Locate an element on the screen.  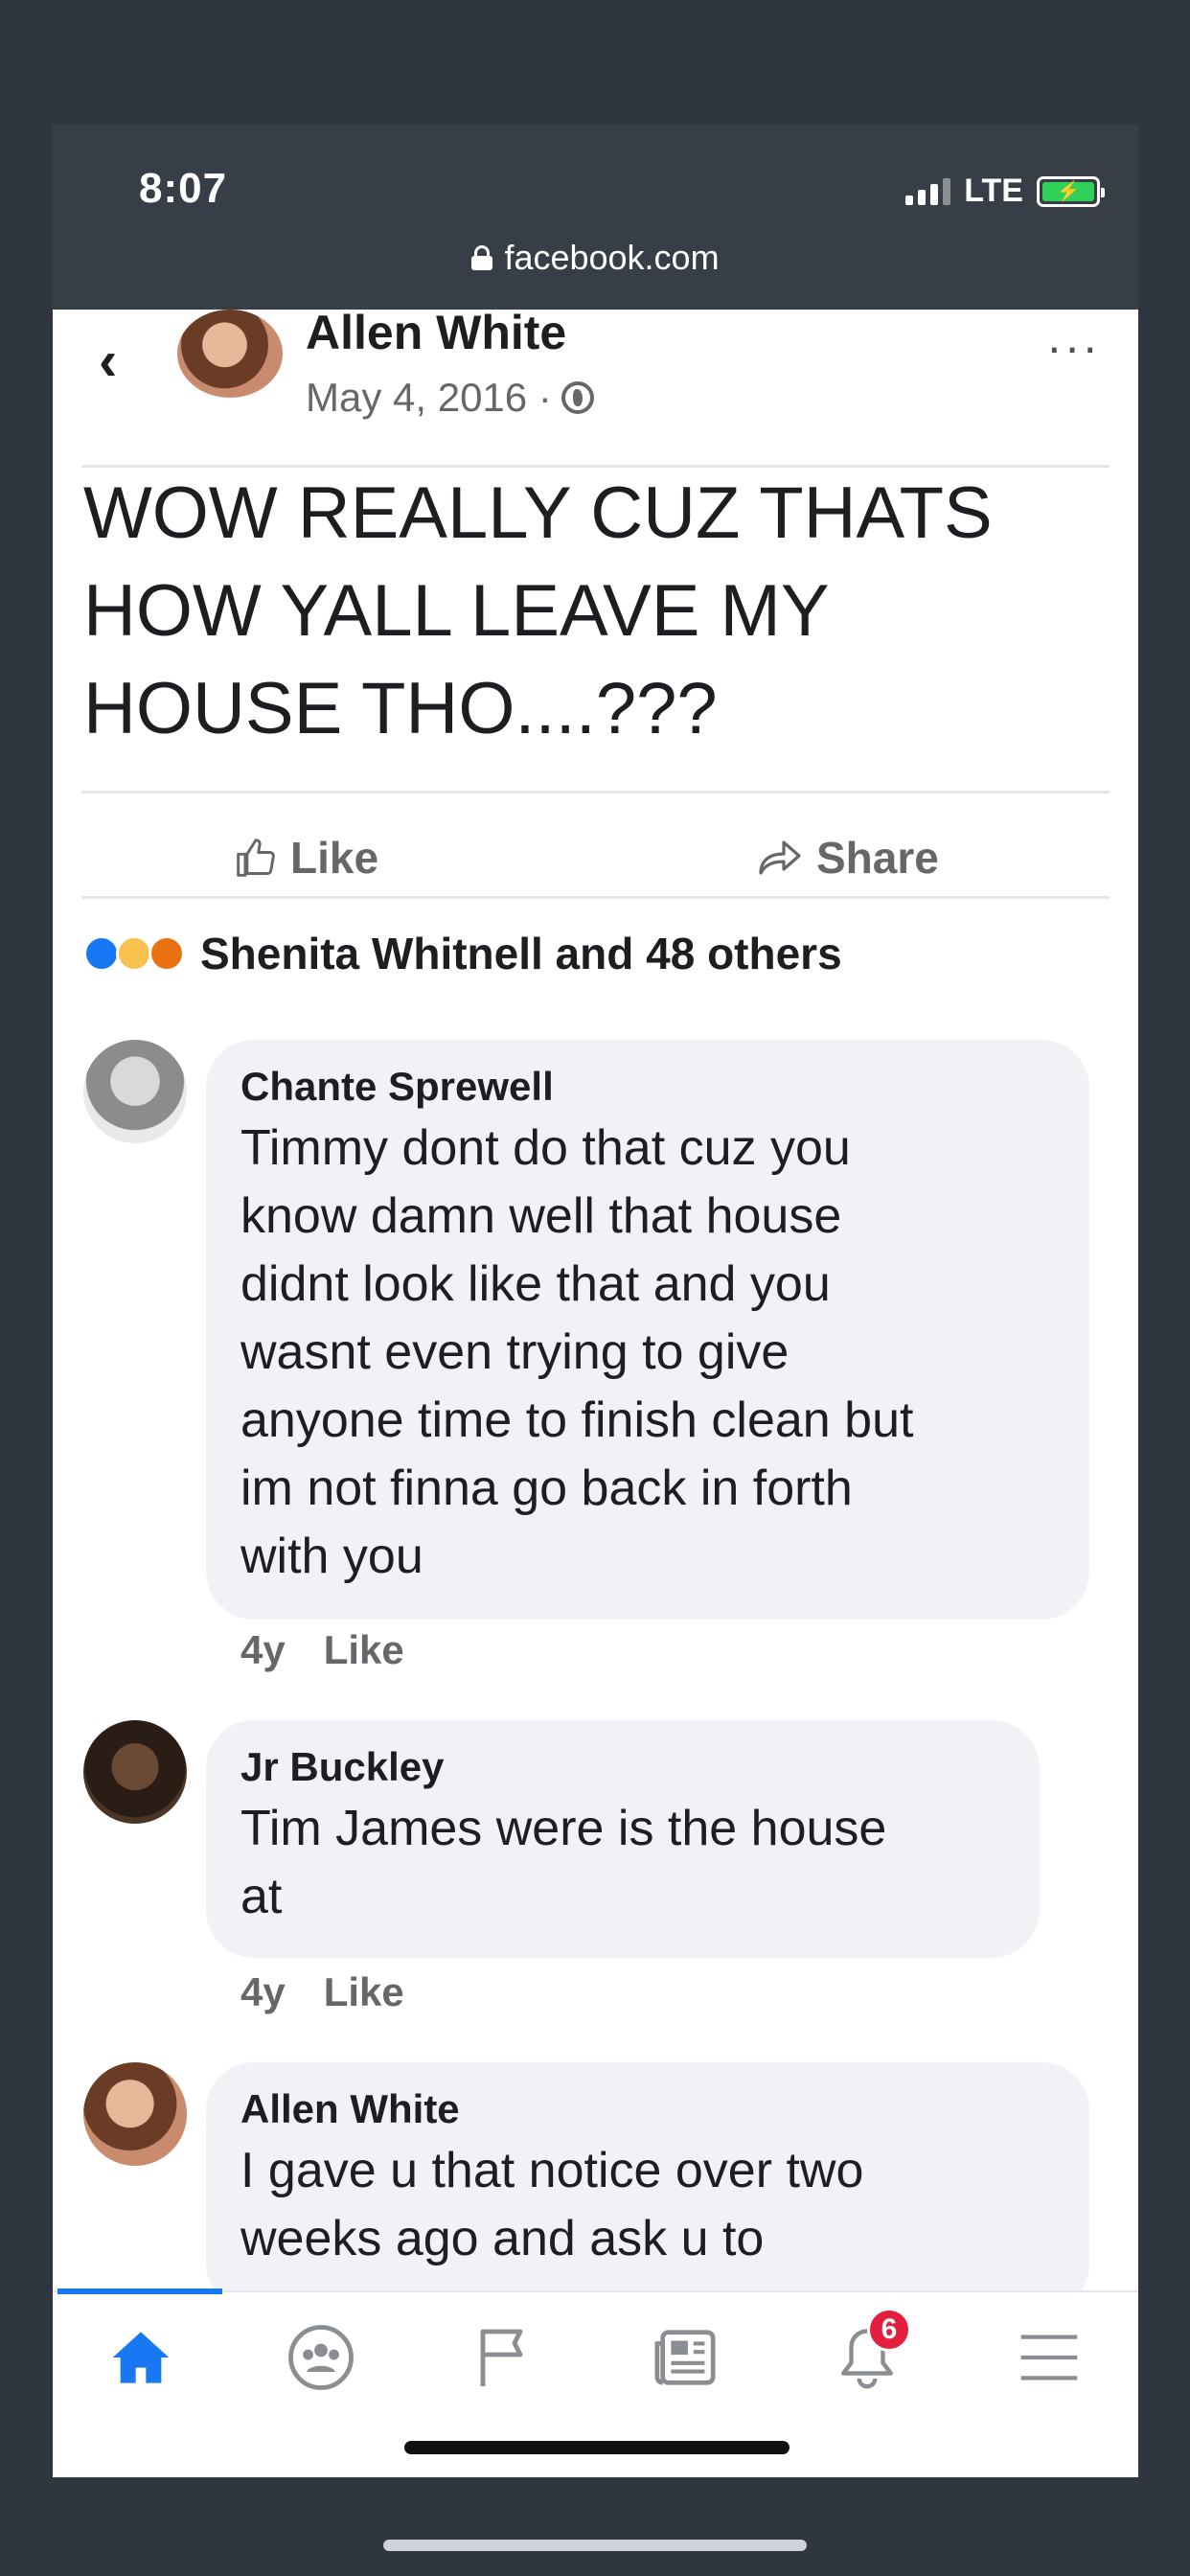
post-date-text: May 4, 2016 · is located at coordinates (429, 397).